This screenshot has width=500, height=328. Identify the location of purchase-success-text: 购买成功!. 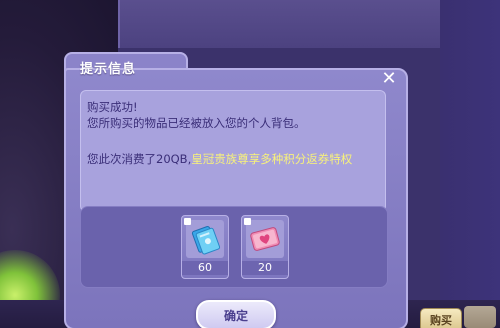
(112, 107).